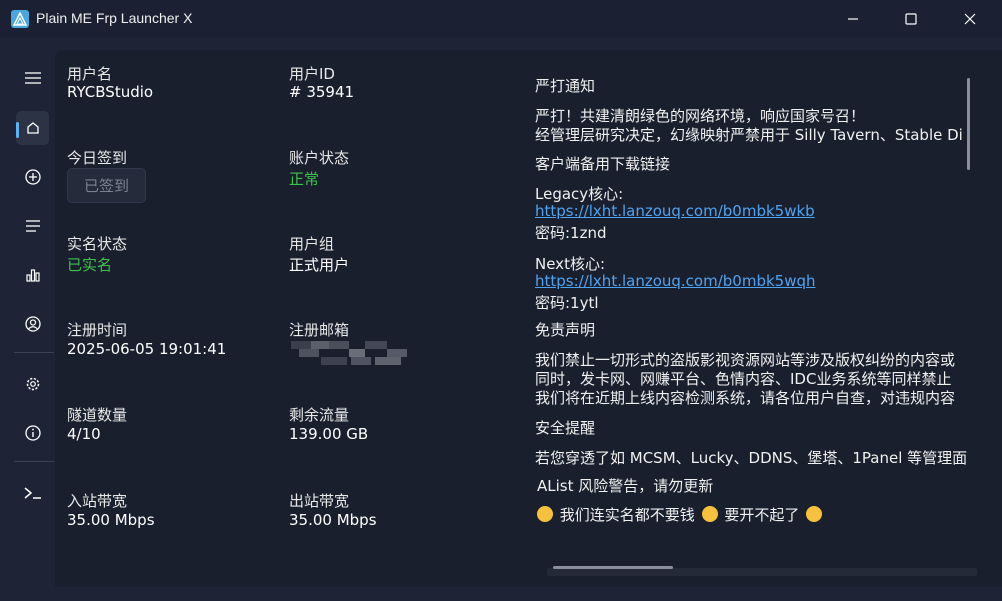  I want to click on notice-text: AList 风险警告，请勿更新, so click(625, 486).